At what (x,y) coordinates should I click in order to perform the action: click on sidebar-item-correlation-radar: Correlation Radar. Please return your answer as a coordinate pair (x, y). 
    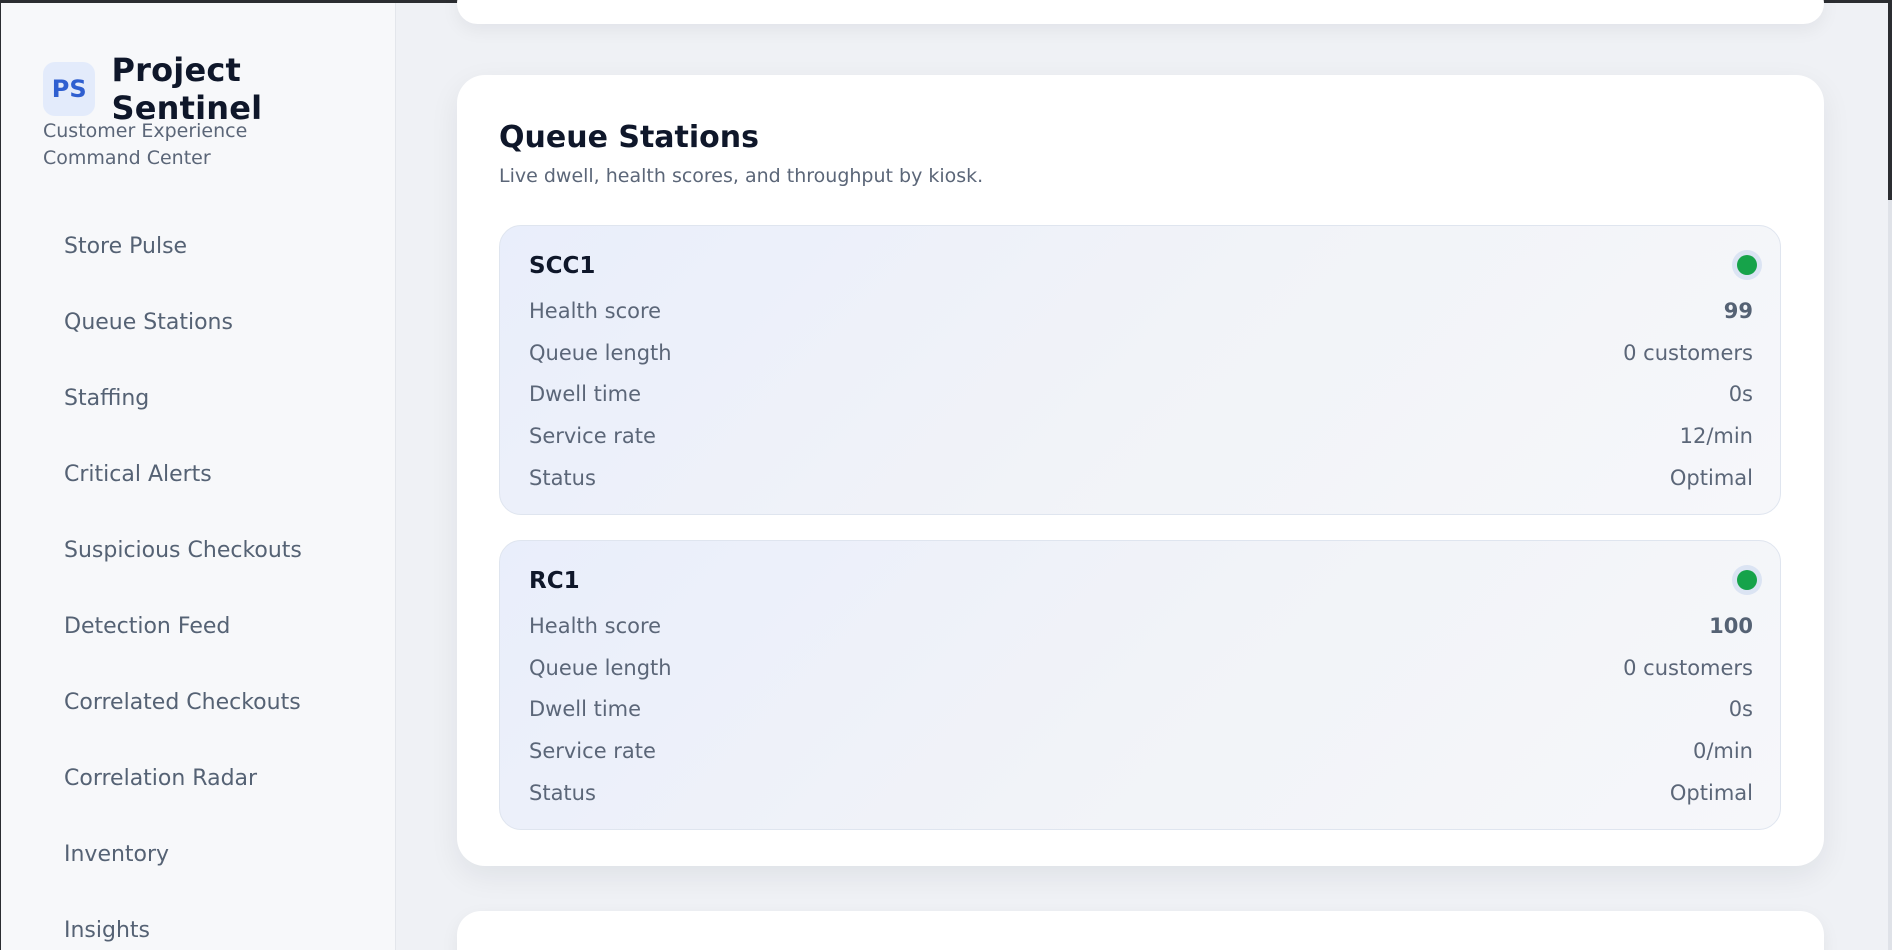
    Looking at the image, I should click on (198, 778).